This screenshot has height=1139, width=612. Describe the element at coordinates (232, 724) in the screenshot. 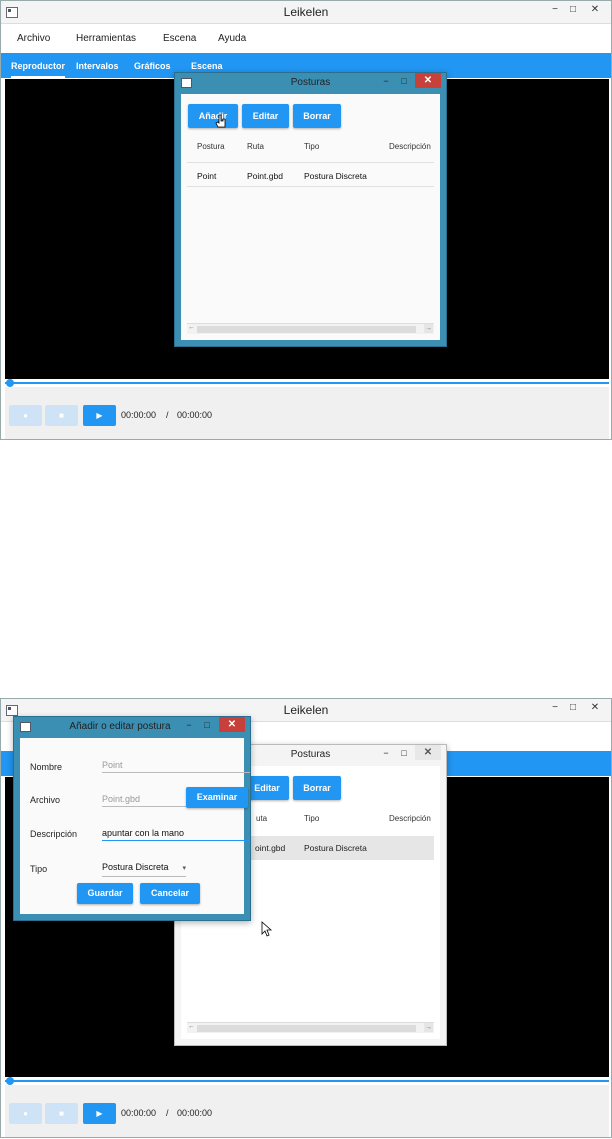

I see `edit-close-button: ✕` at that location.